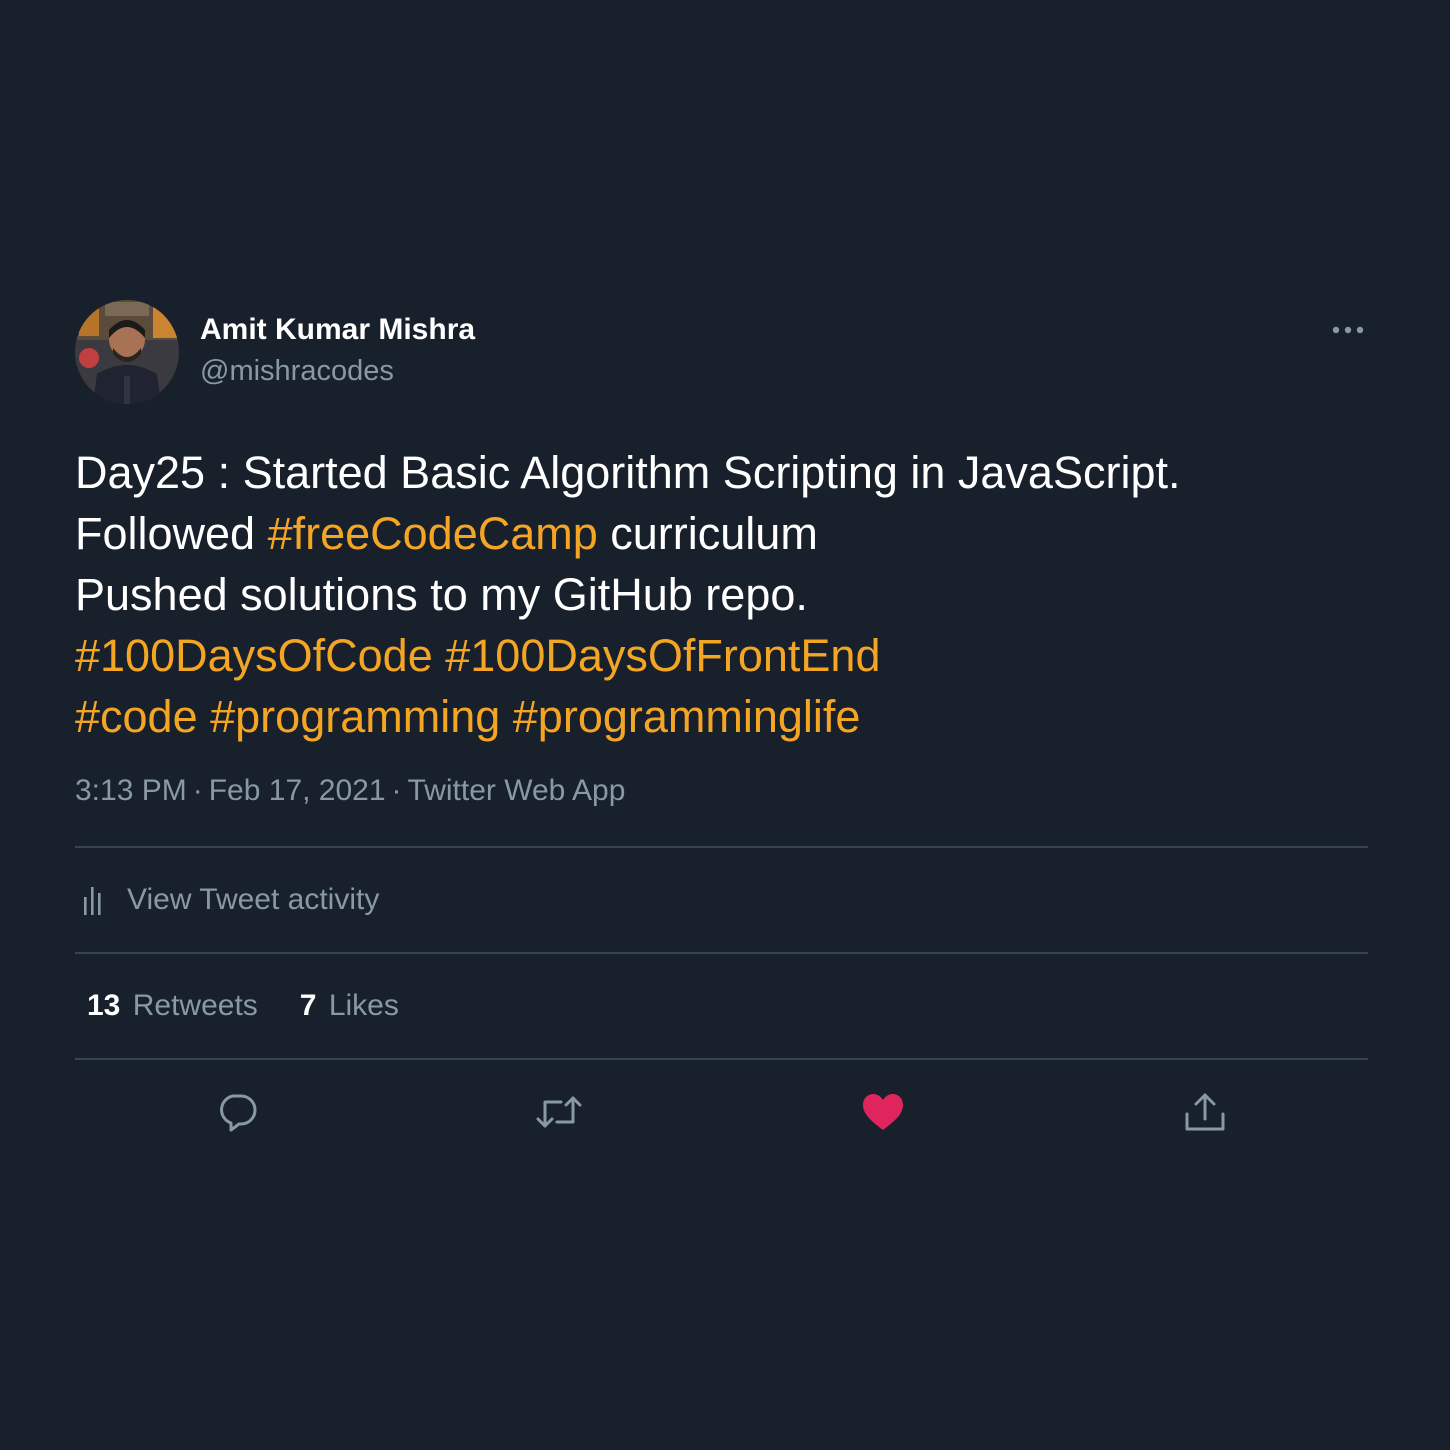 The image size is (1450, 1450). What do you see at coordinates (195, 1005) in the screenshot?
I see `retweets-label: Retweets` at bounding box center [195, 1005].